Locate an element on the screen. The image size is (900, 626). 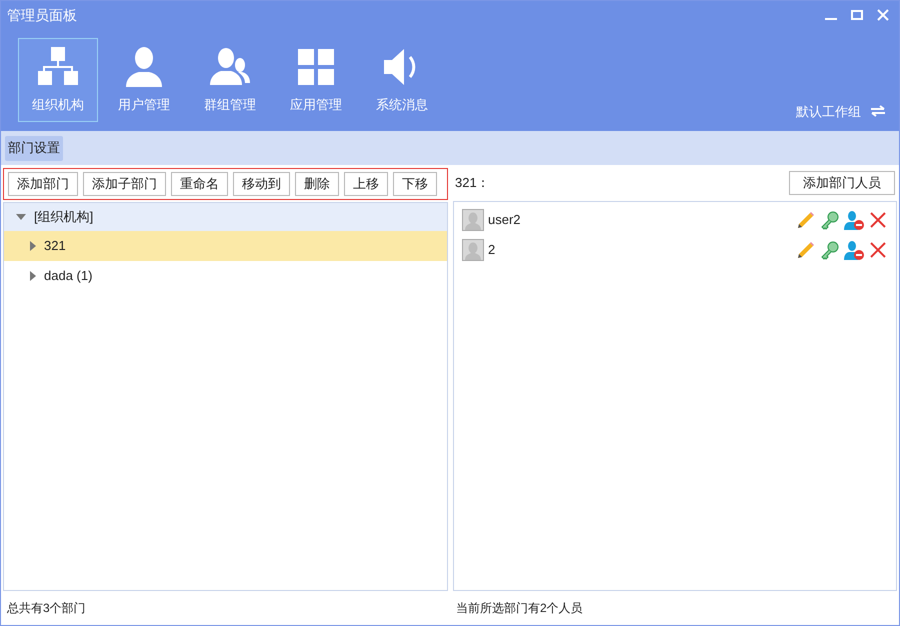
status-text: 总共有3个部门 is located at coordinates (46, 608).